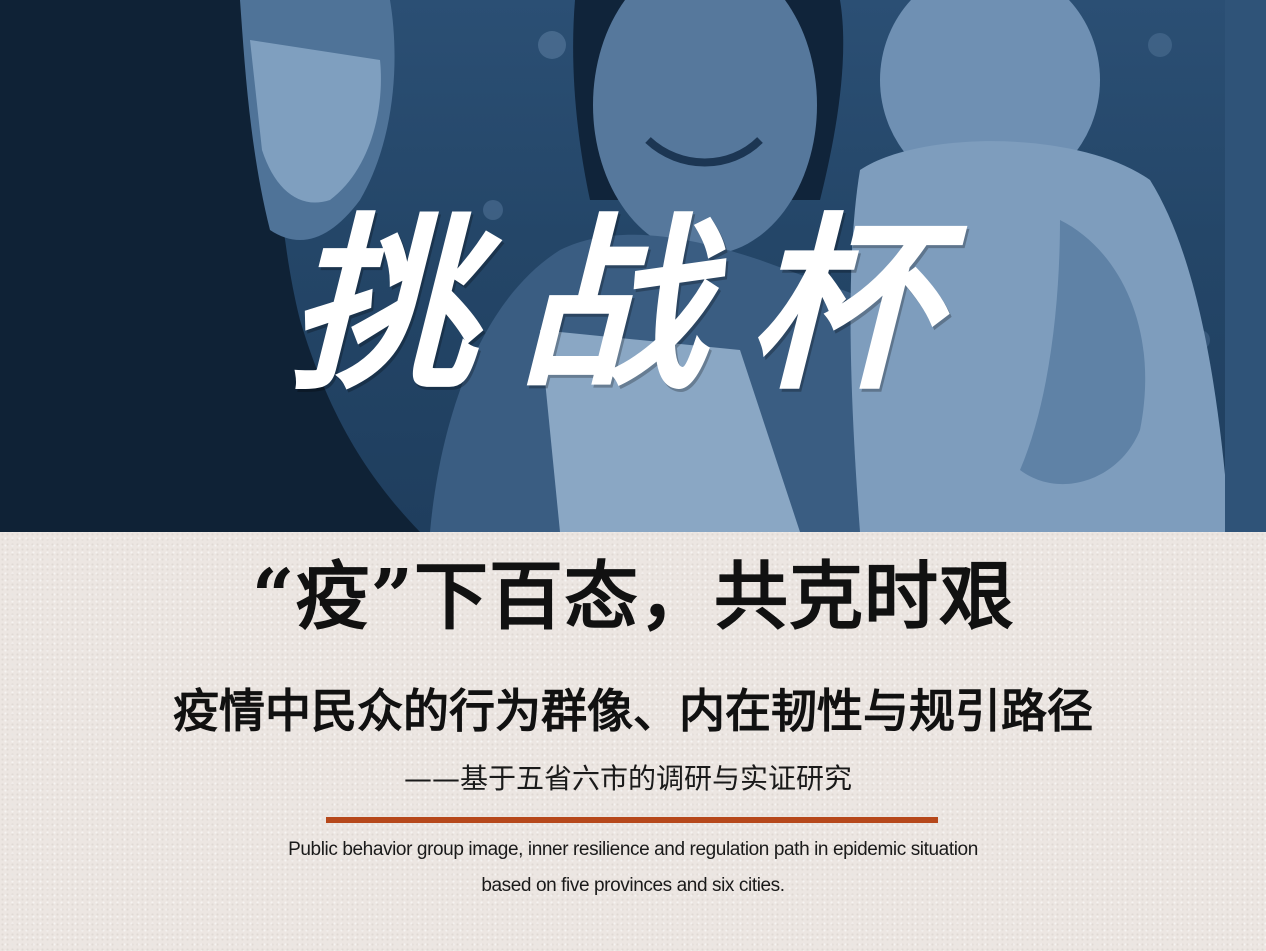  I want to click on research-basis-line: ——基于五省六市的调研与实证研究, so click(627, 778).